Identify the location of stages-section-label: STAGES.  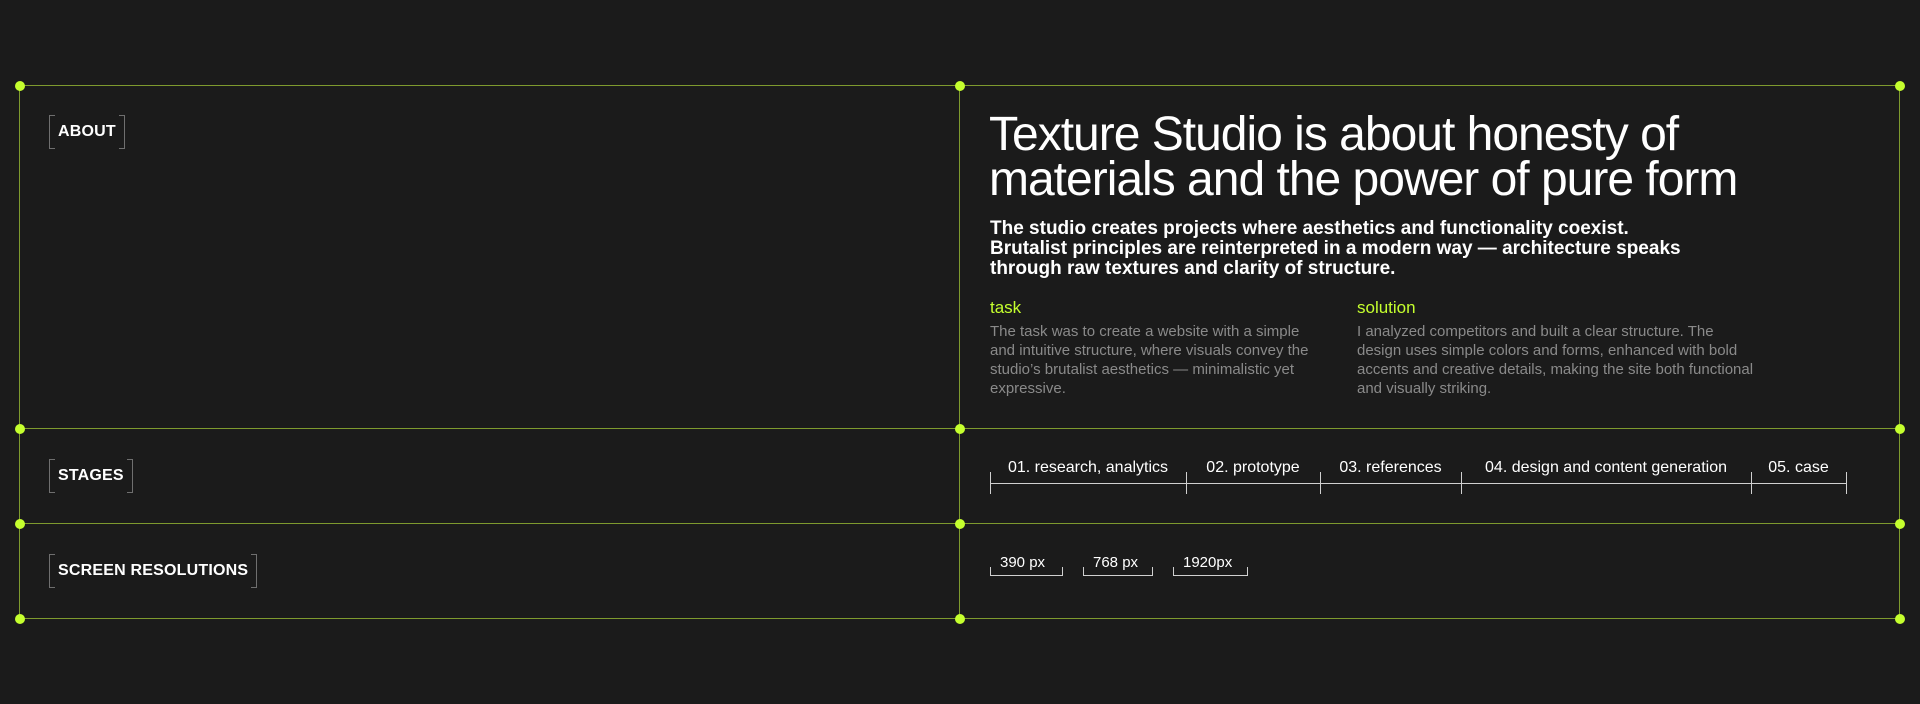
(91, 476).